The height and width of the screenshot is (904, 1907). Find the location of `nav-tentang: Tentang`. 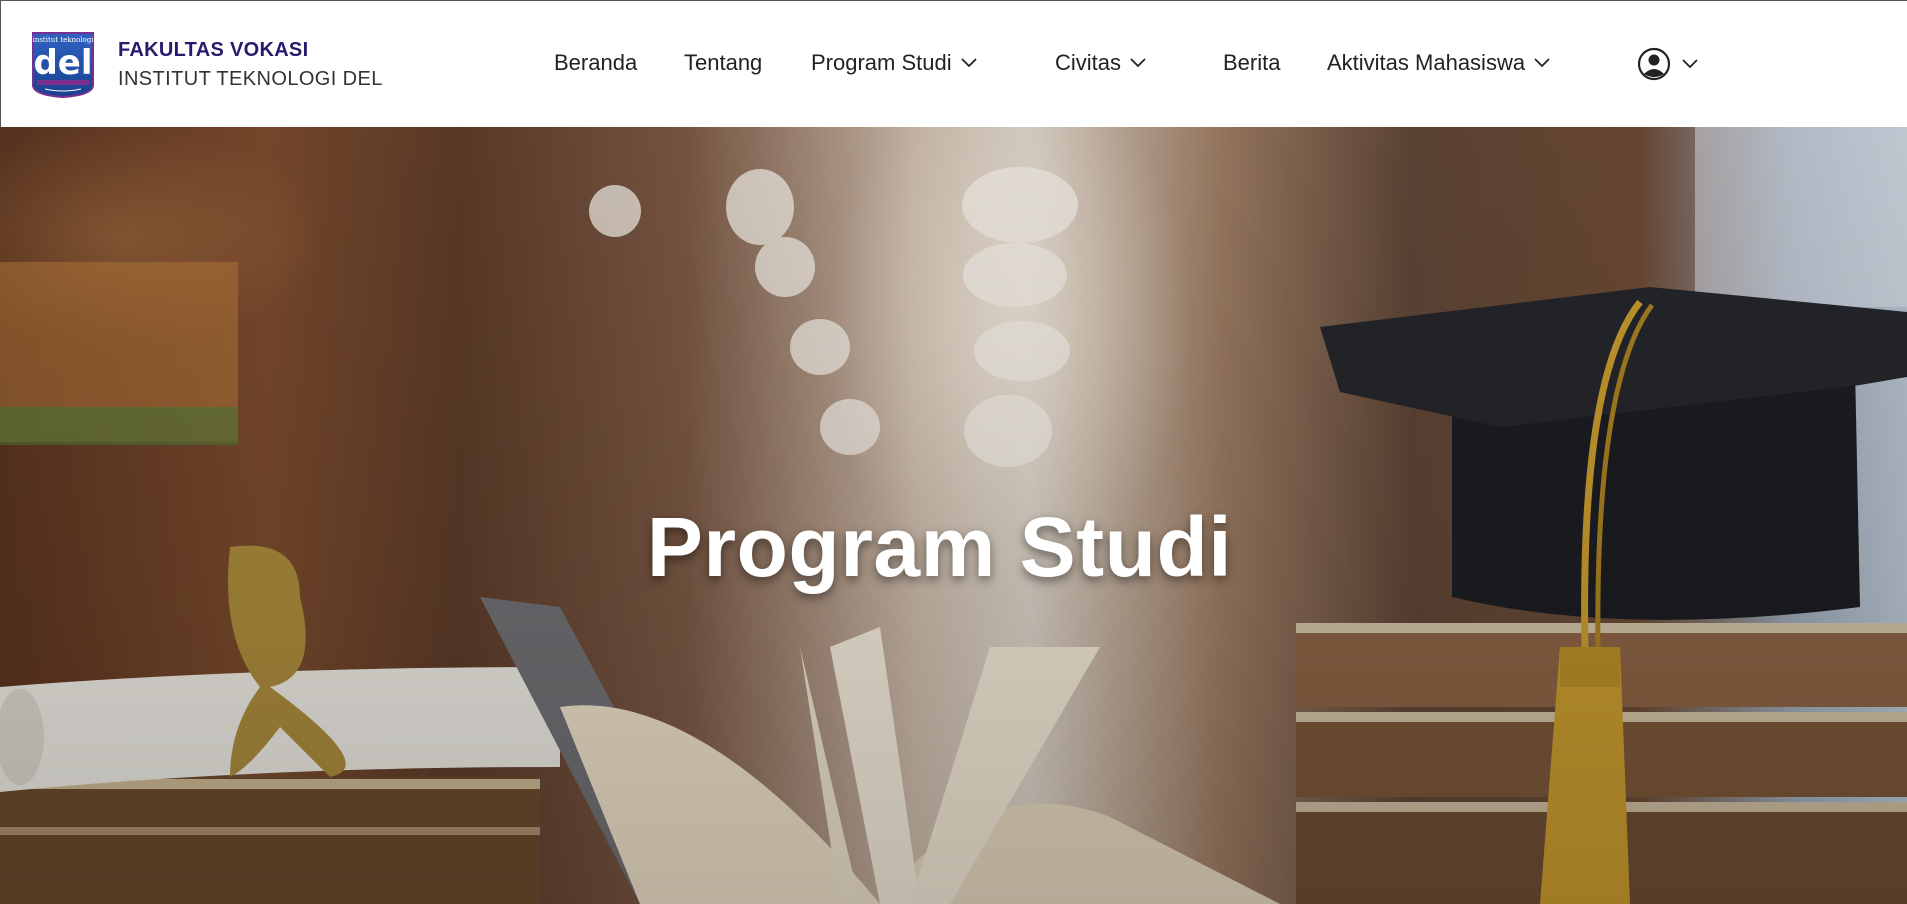

nav-tentang: Tentang is located at coordinates (723, 63).